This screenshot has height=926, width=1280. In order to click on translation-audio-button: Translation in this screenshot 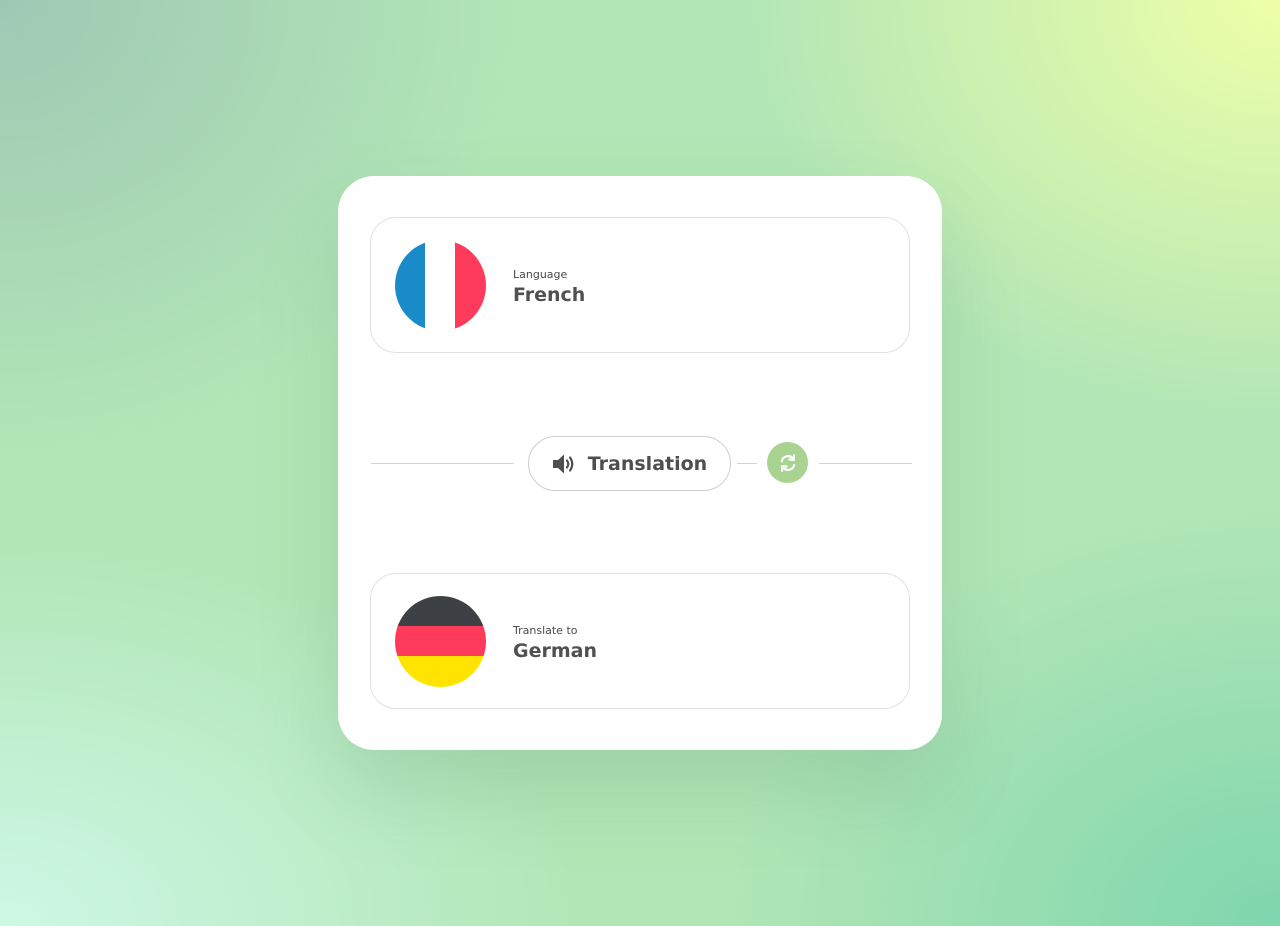, I will do `click(629, 463)`.